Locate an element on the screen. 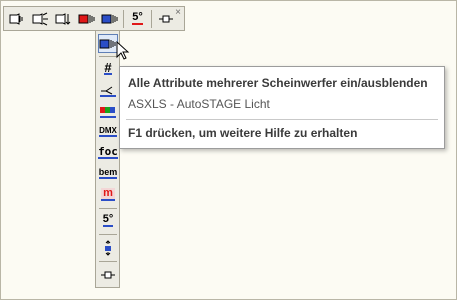  spotlight-right-icon is located at coordinates (40, 18).